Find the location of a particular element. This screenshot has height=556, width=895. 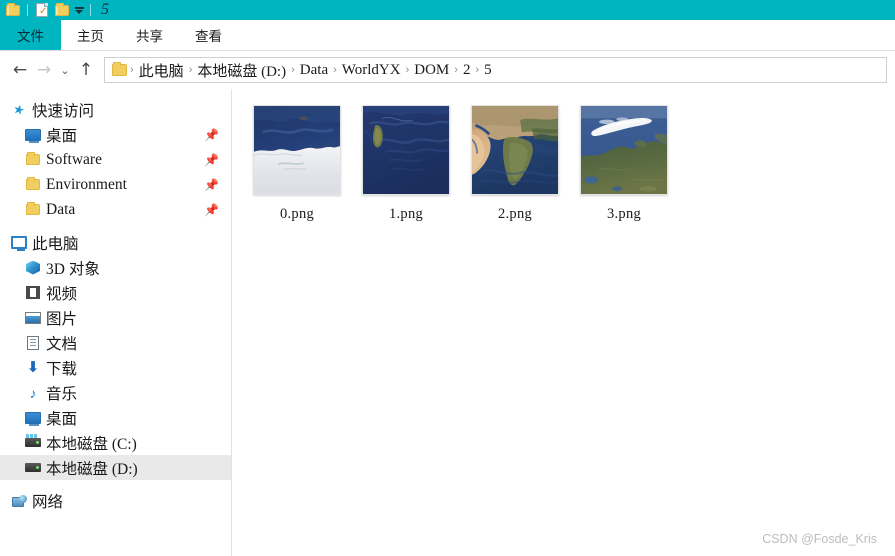

system-drive-icon is located at coordinates (33, 440).